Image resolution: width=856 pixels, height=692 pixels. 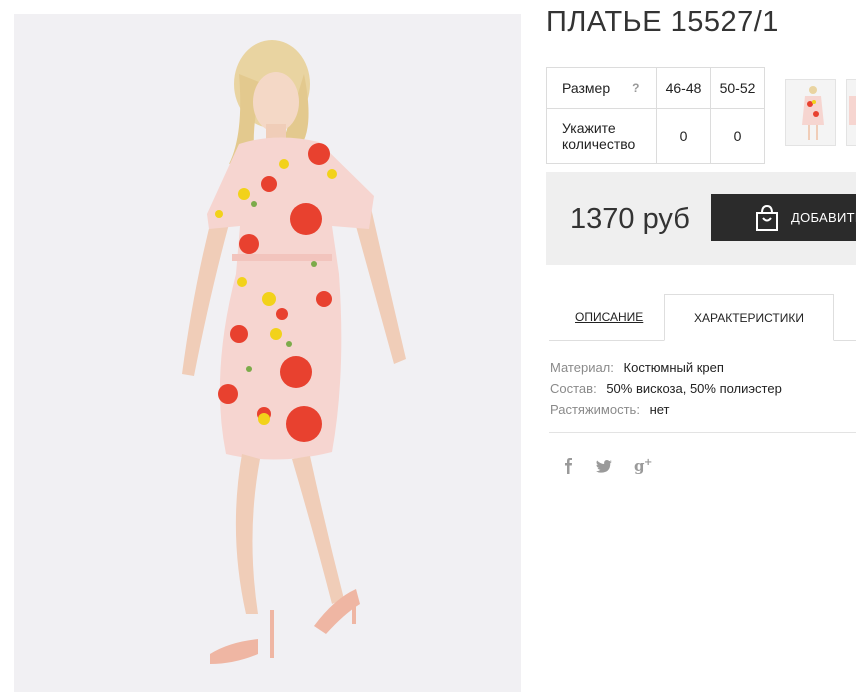 I want to click on info-tabs: ОПИСАНИЕ ХАРАКТЕРИСТИКИ, so click(x=702, y=317).